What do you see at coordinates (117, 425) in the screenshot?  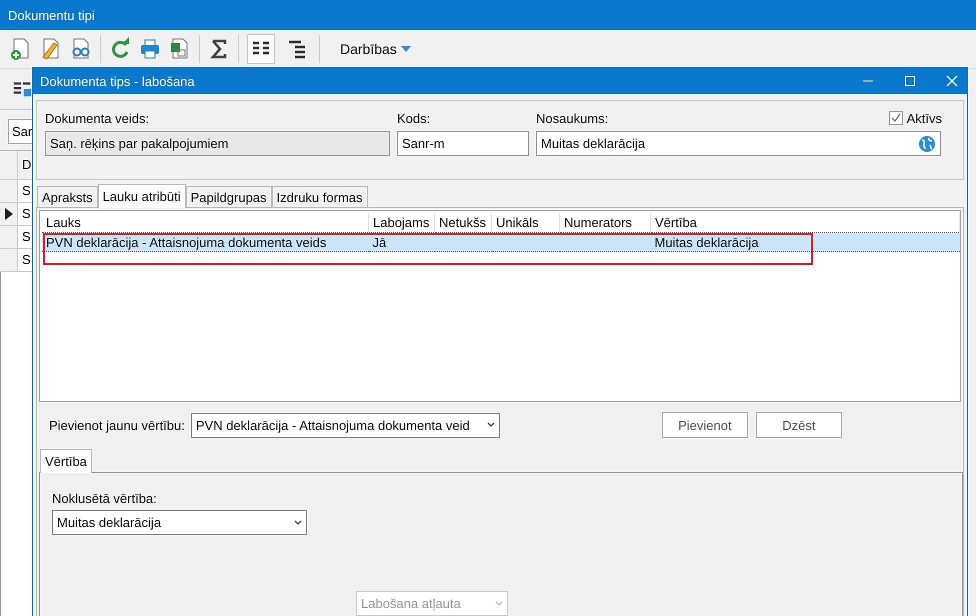 I see `field-label: Pievienot jaunu vērtību:` at bounding box center [117, 425].